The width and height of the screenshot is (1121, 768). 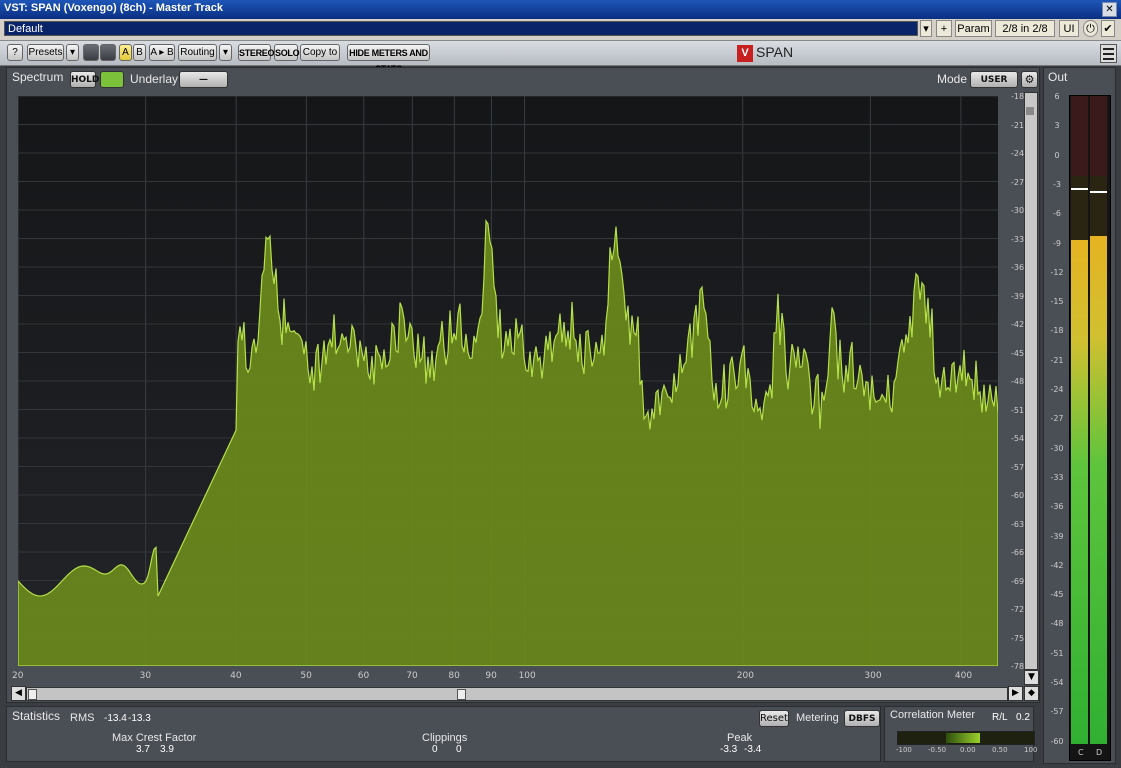 I want to click on param-button: Param, so click(x=973, y=28).